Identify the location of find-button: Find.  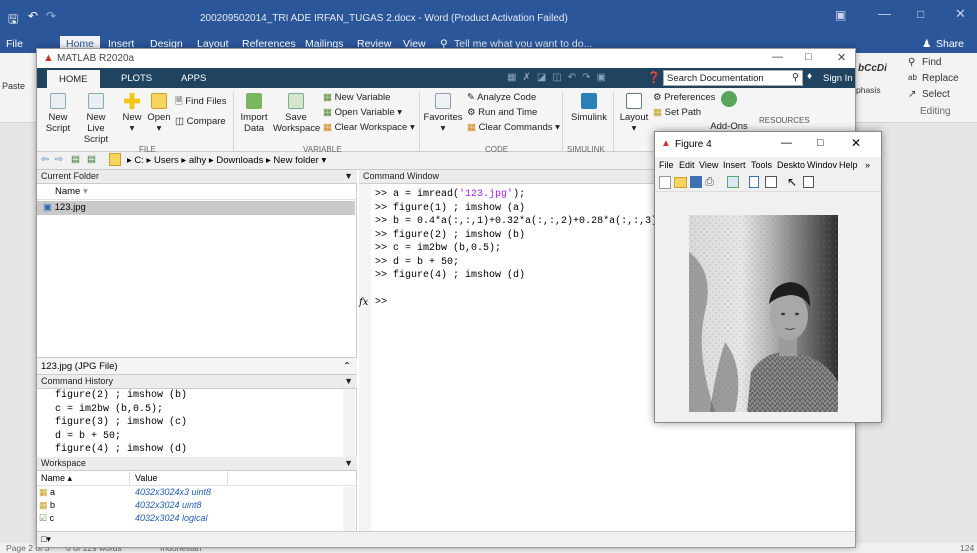
(931, 62).